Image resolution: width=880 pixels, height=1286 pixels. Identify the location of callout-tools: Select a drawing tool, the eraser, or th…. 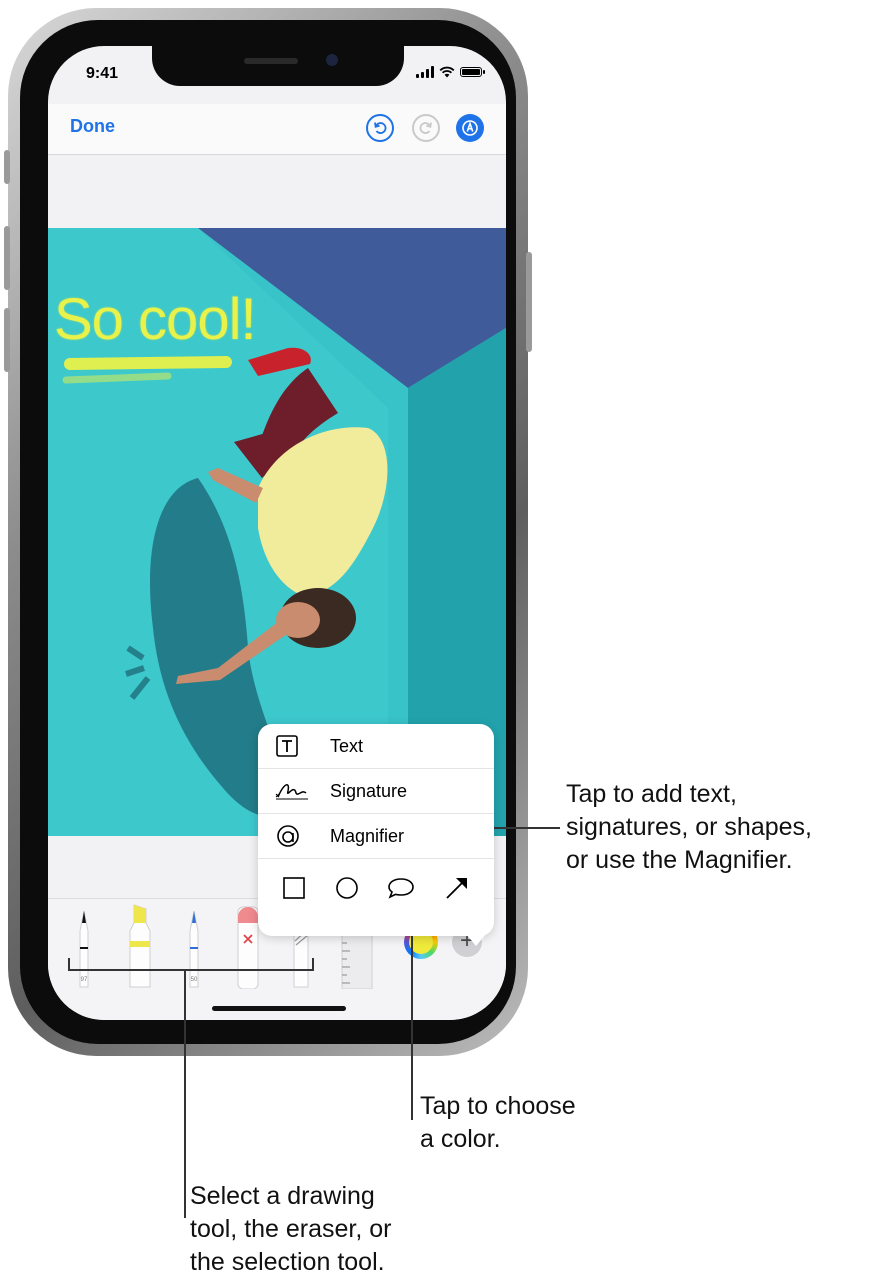
(291, 1229).